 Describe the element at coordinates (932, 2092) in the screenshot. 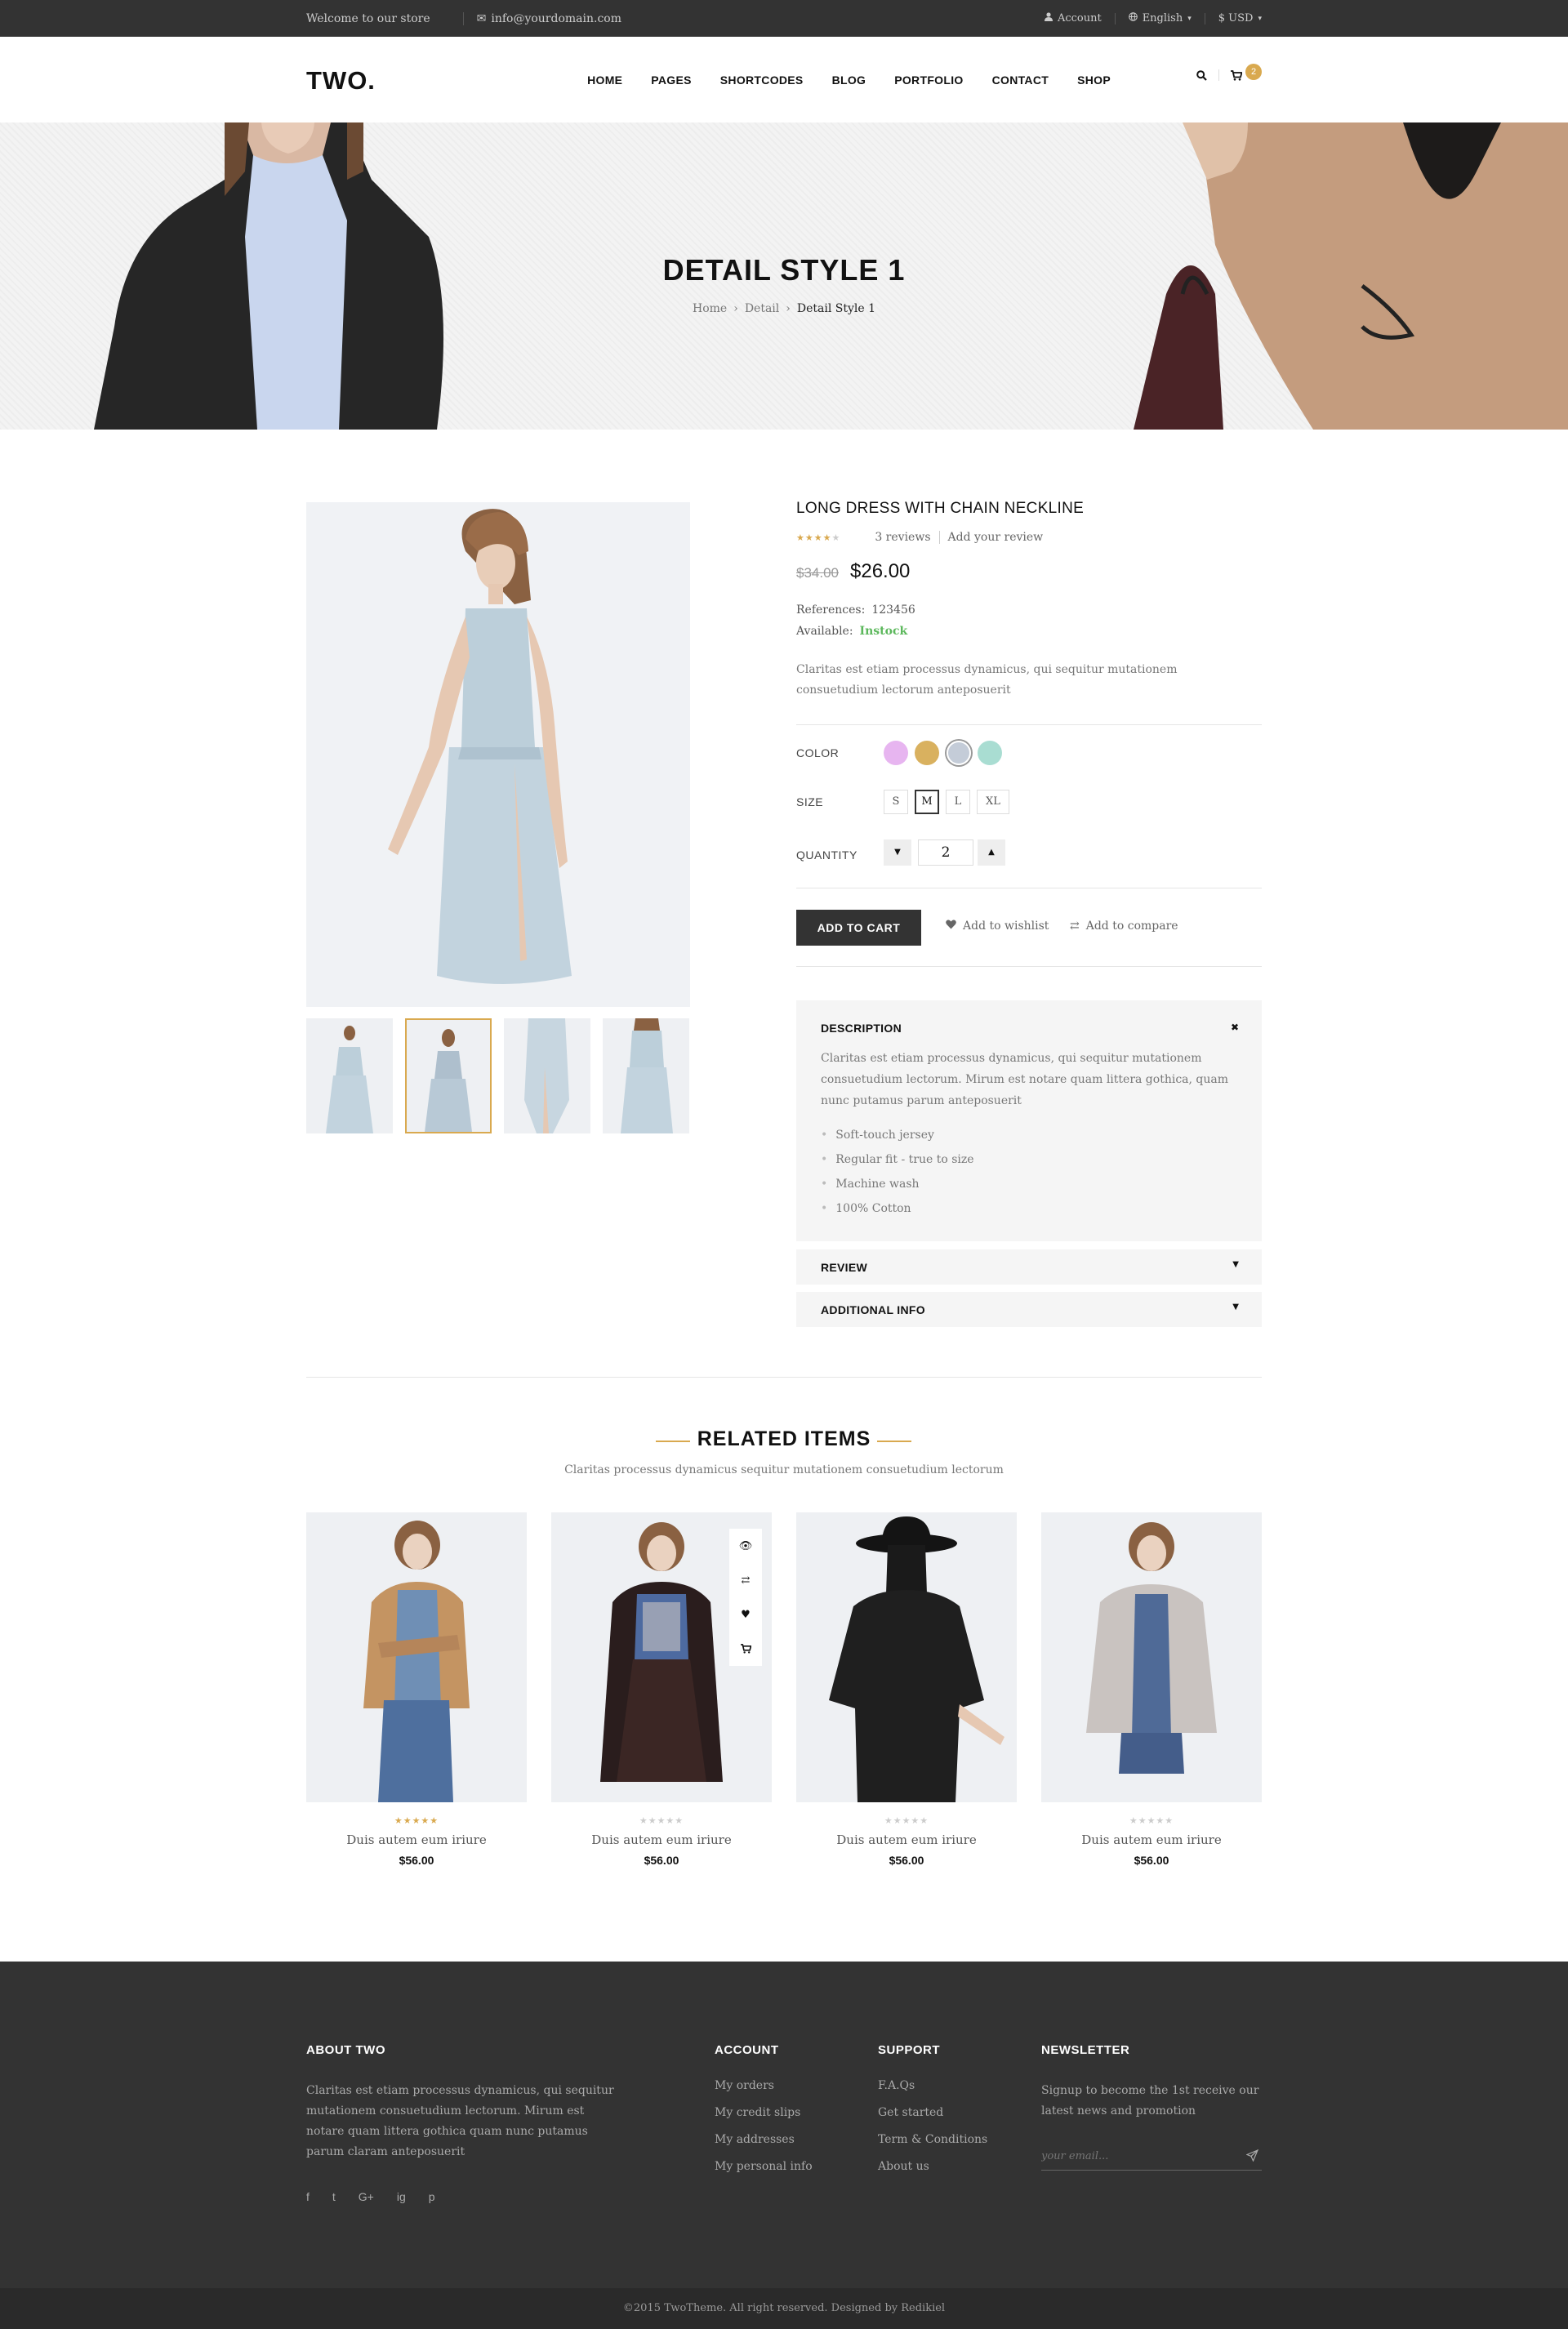

I see `footer-link: F.A.Qs` at that location.